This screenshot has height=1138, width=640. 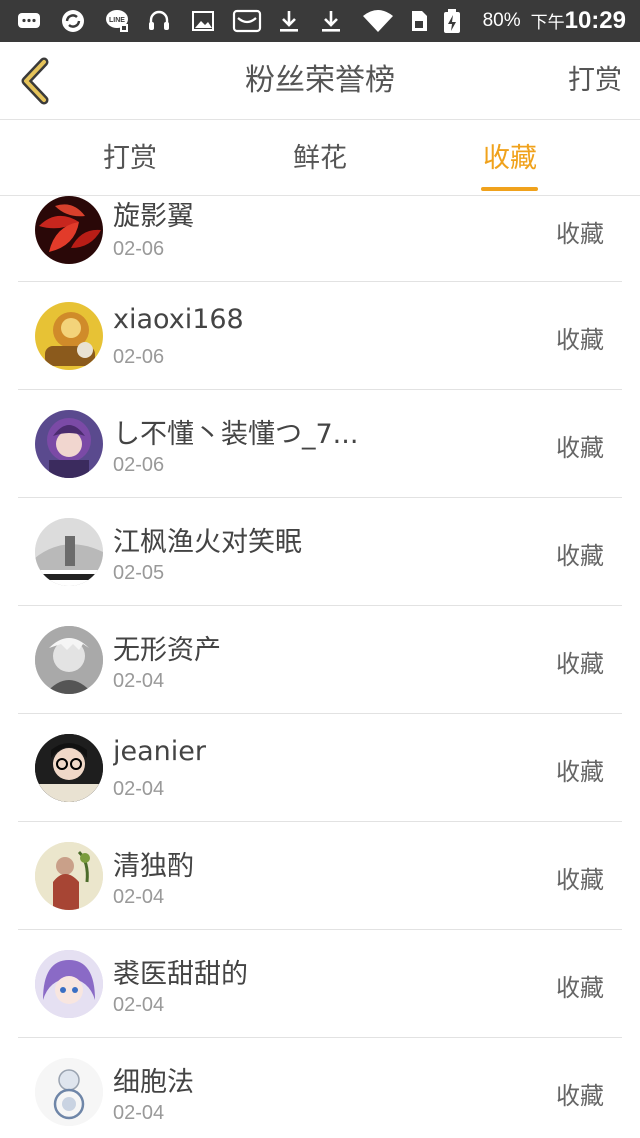 What do you see at coordinates (29, 20) in the screenshot?
I see `message-icon` at bounding box center [29, 20].